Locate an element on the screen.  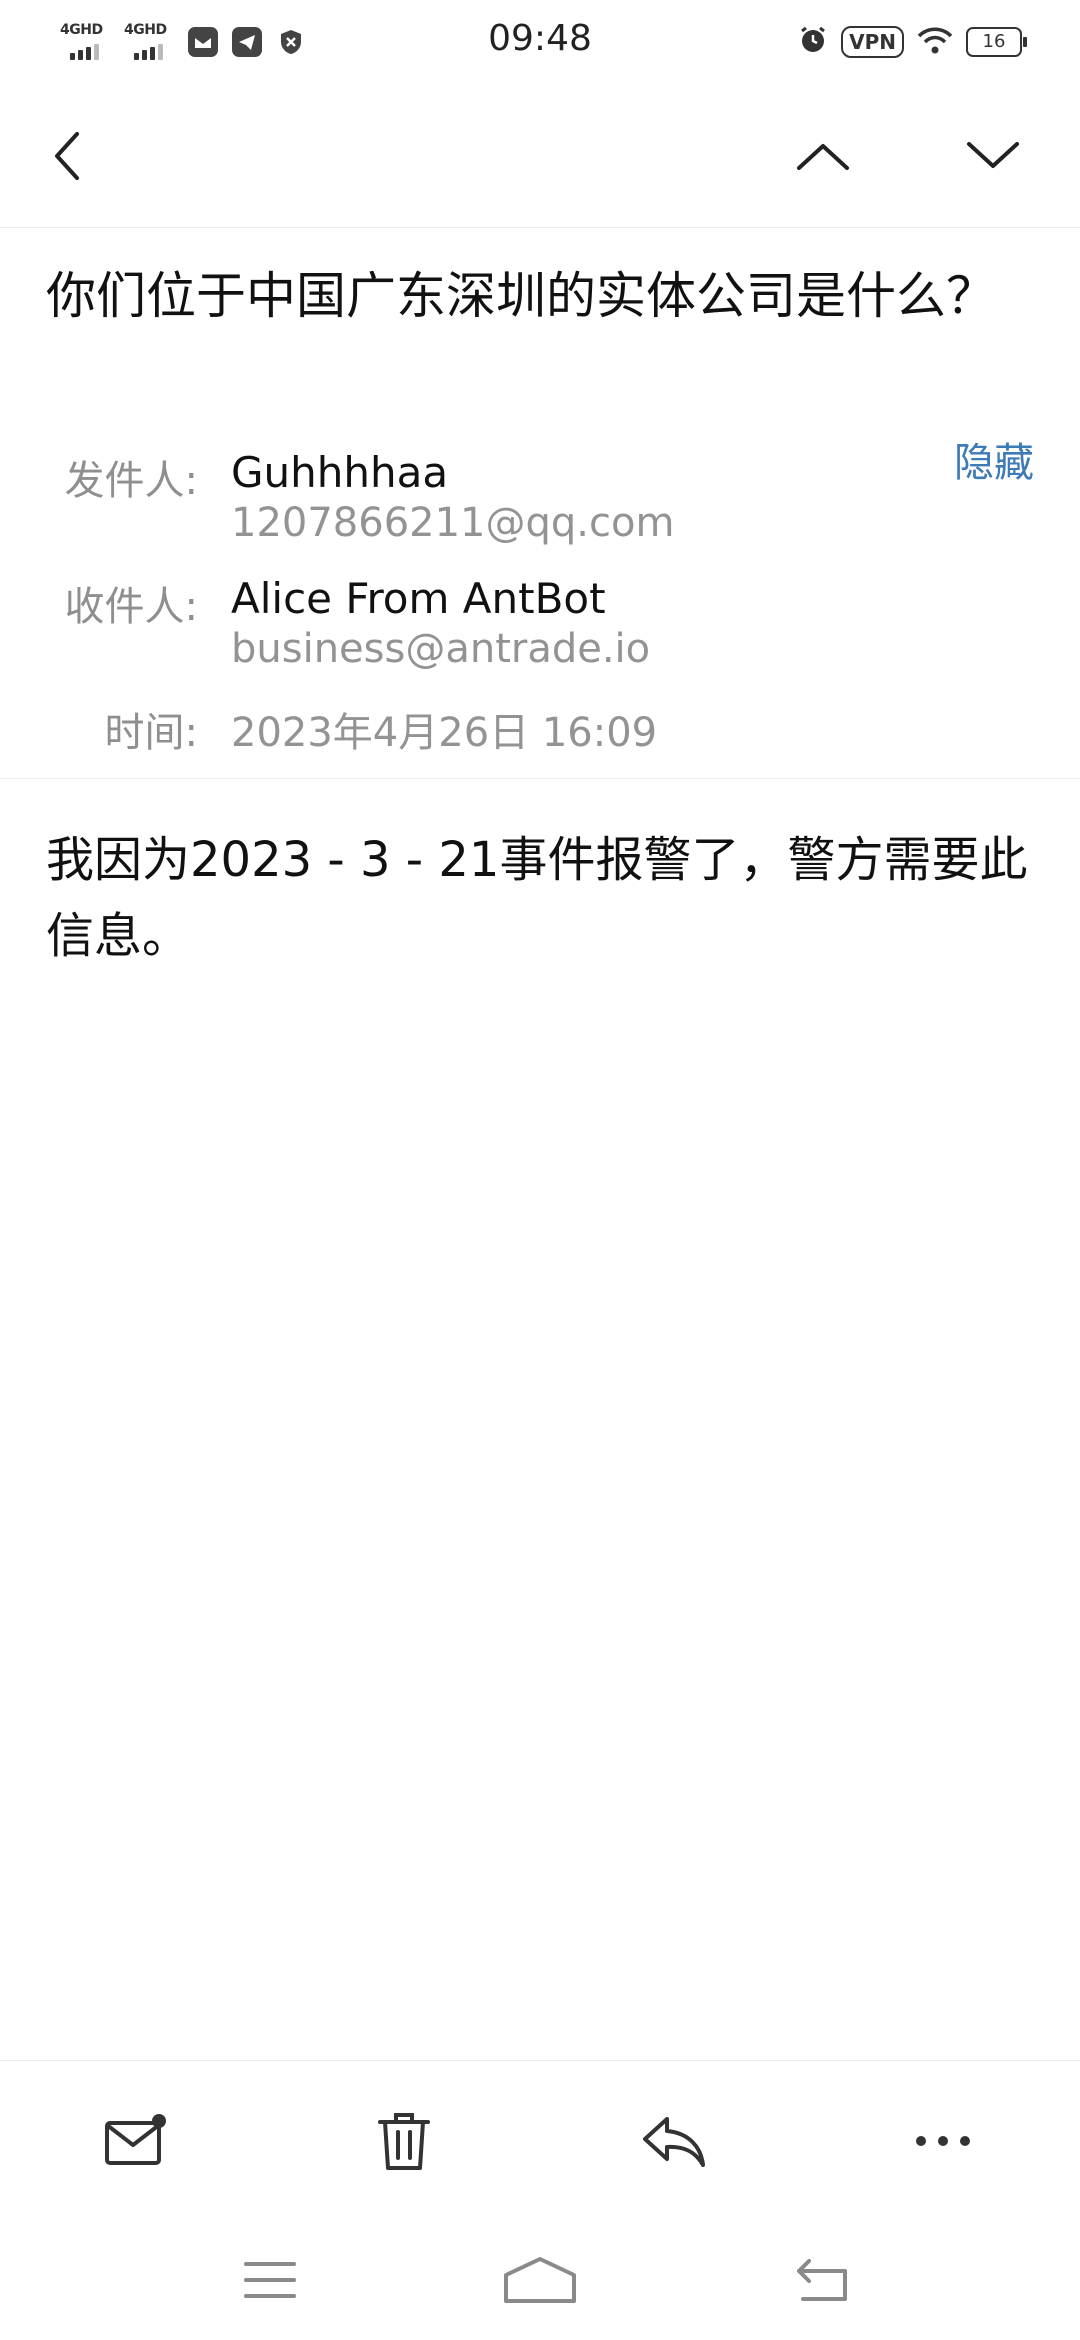
email-body: 我因为2023 - 3 - 21事件报警了，警方需要此信息。 is located at coordinates (537, 898).